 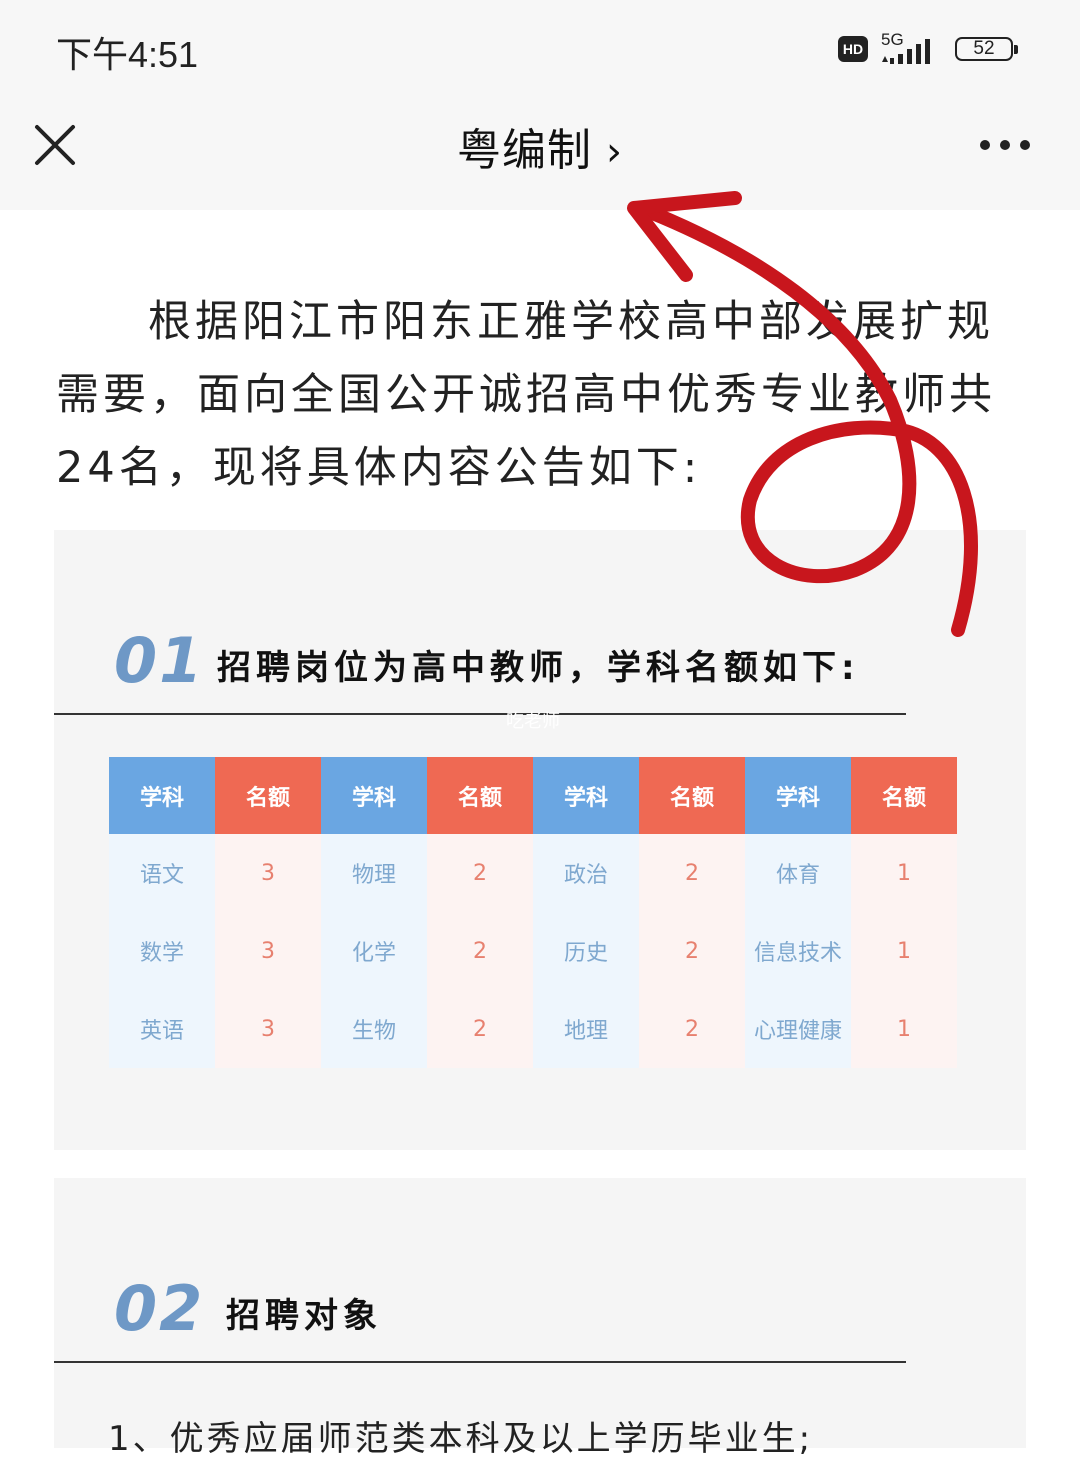 What do you see at coordinates (524, 150) in the screenshot?
I see `account-title: 粤编制` at bounding box center [524, 150].